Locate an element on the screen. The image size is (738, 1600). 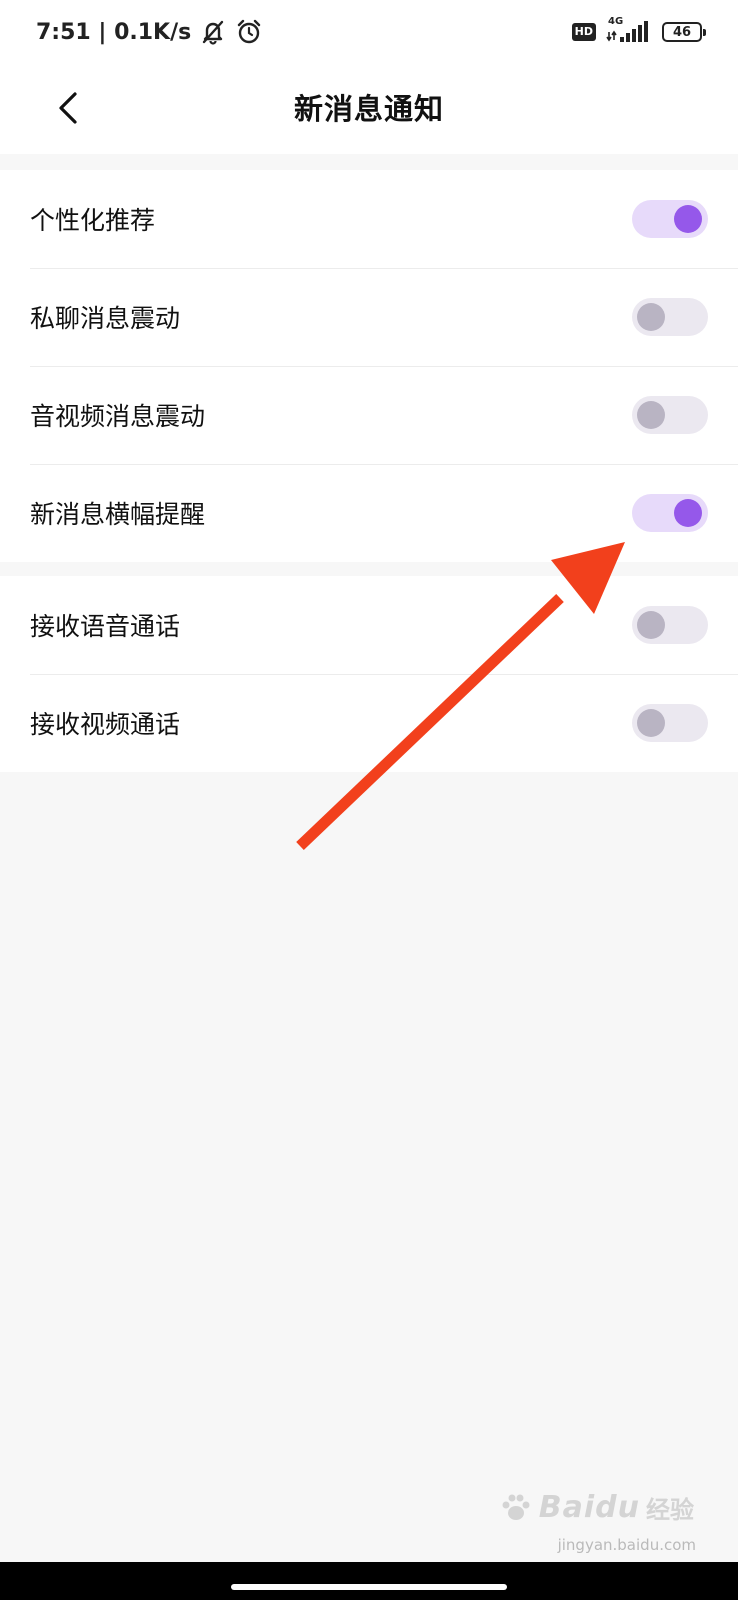
status-right: HD 4G 46 is located at coordinates (638, 32).